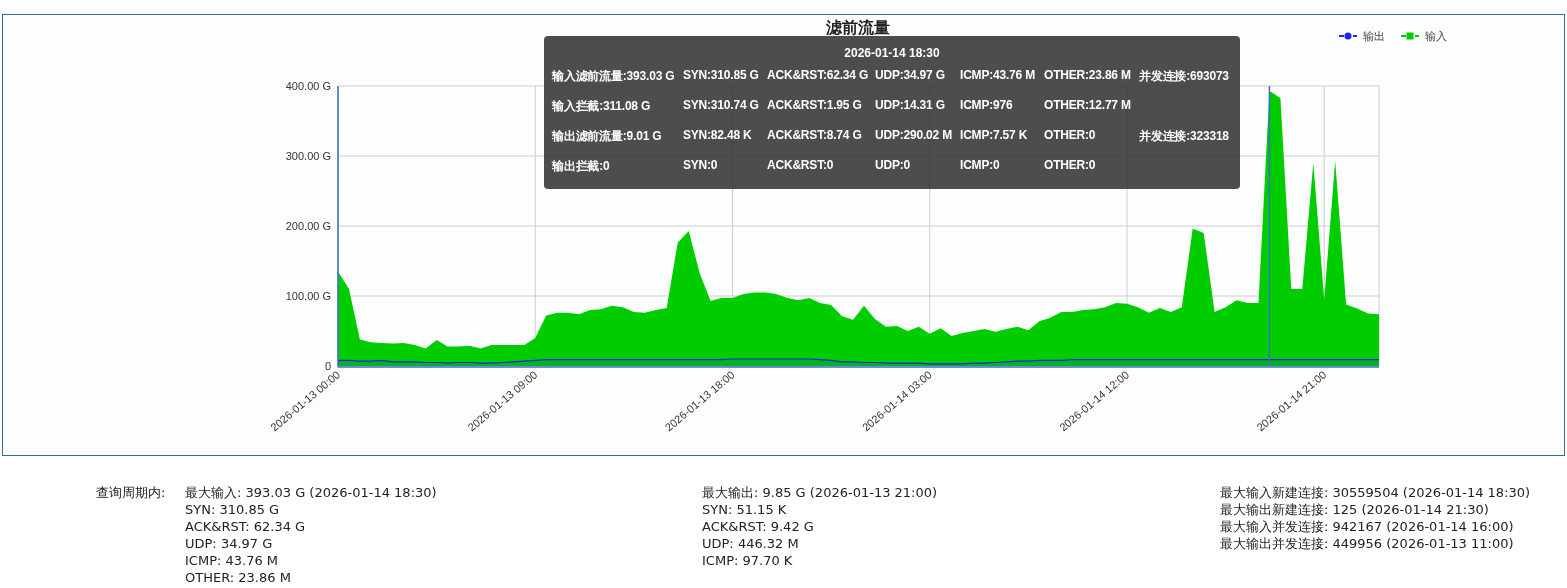 The image size is (1567, 588). Describe the element at coordinates (910, 106) in the screenshot. I see `tooltip-value: UDP:14.31 G` at that location.